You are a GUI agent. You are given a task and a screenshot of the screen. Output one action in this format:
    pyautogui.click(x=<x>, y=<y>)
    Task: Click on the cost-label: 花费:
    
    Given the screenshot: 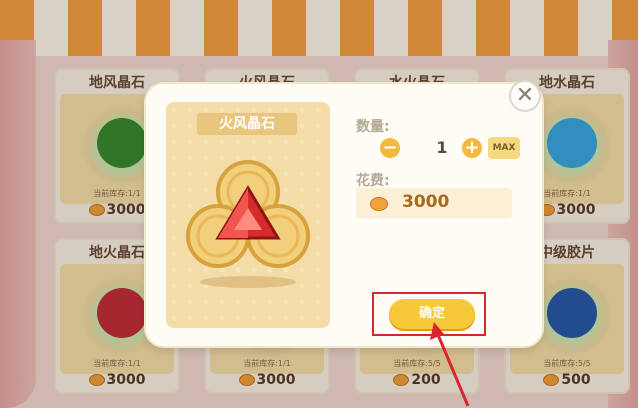 What is the action you would take?
    pyautogui.click(x=373, y=181)
    